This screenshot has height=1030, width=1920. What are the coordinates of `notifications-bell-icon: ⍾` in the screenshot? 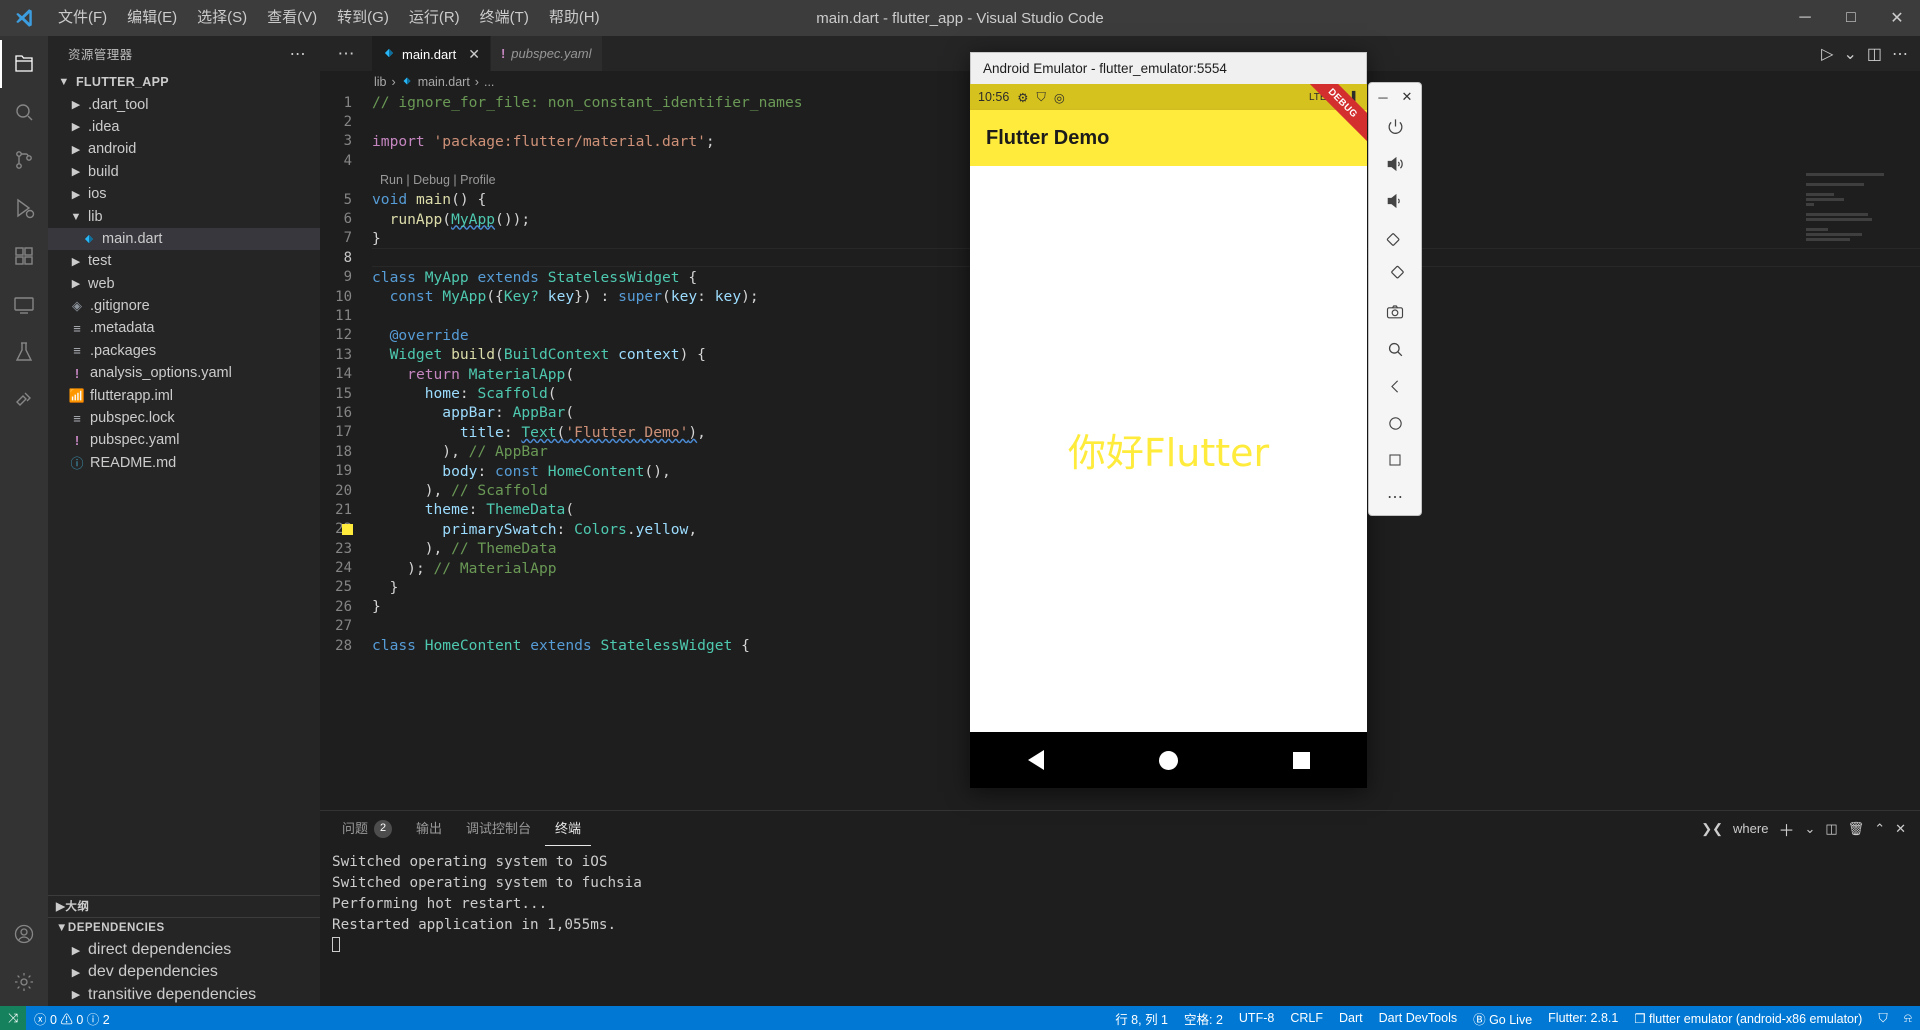 It's located at (1908, 1018).